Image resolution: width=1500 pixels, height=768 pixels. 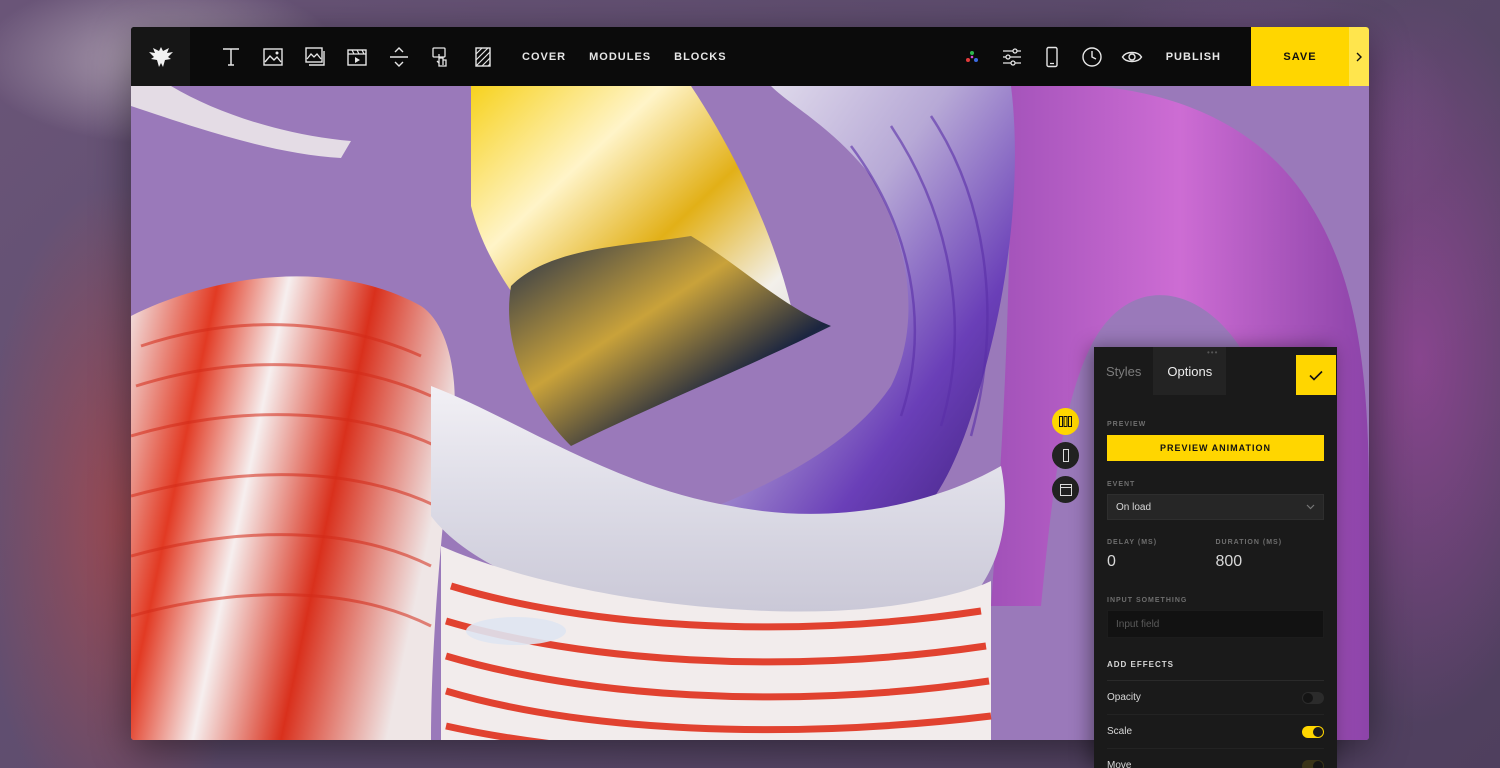 I want to click on input-something-label: INPUT SOMETHING, so click(x=1147, y=600).